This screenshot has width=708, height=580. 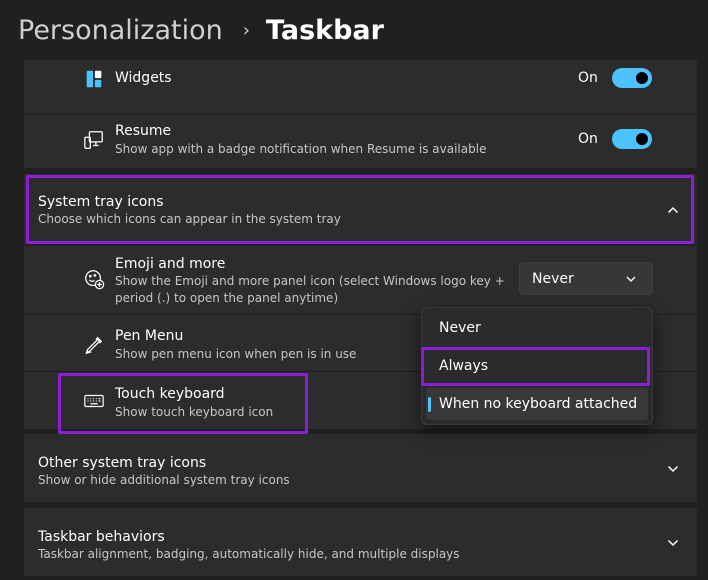 I want to click on emoji-icon, so click(x=94, y=279).